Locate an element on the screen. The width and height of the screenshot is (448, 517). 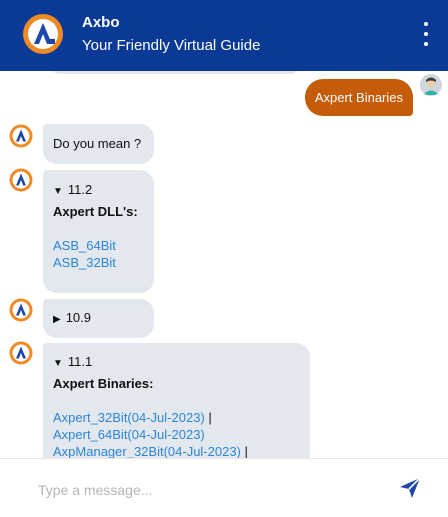
send-icon is located at coordinates (410, 488).